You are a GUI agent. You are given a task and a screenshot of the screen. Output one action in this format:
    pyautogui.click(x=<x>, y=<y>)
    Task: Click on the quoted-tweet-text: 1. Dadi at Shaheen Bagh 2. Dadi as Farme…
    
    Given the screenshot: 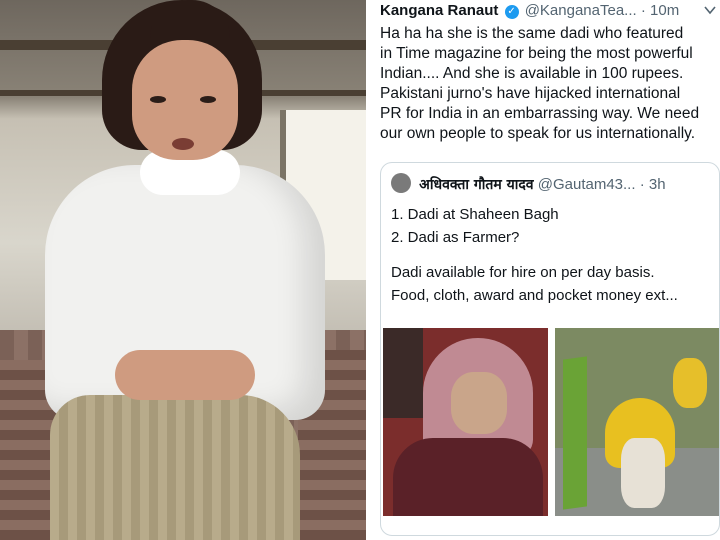 What is the action you would take?
    pyautogui.click(x=555, y=255)
    